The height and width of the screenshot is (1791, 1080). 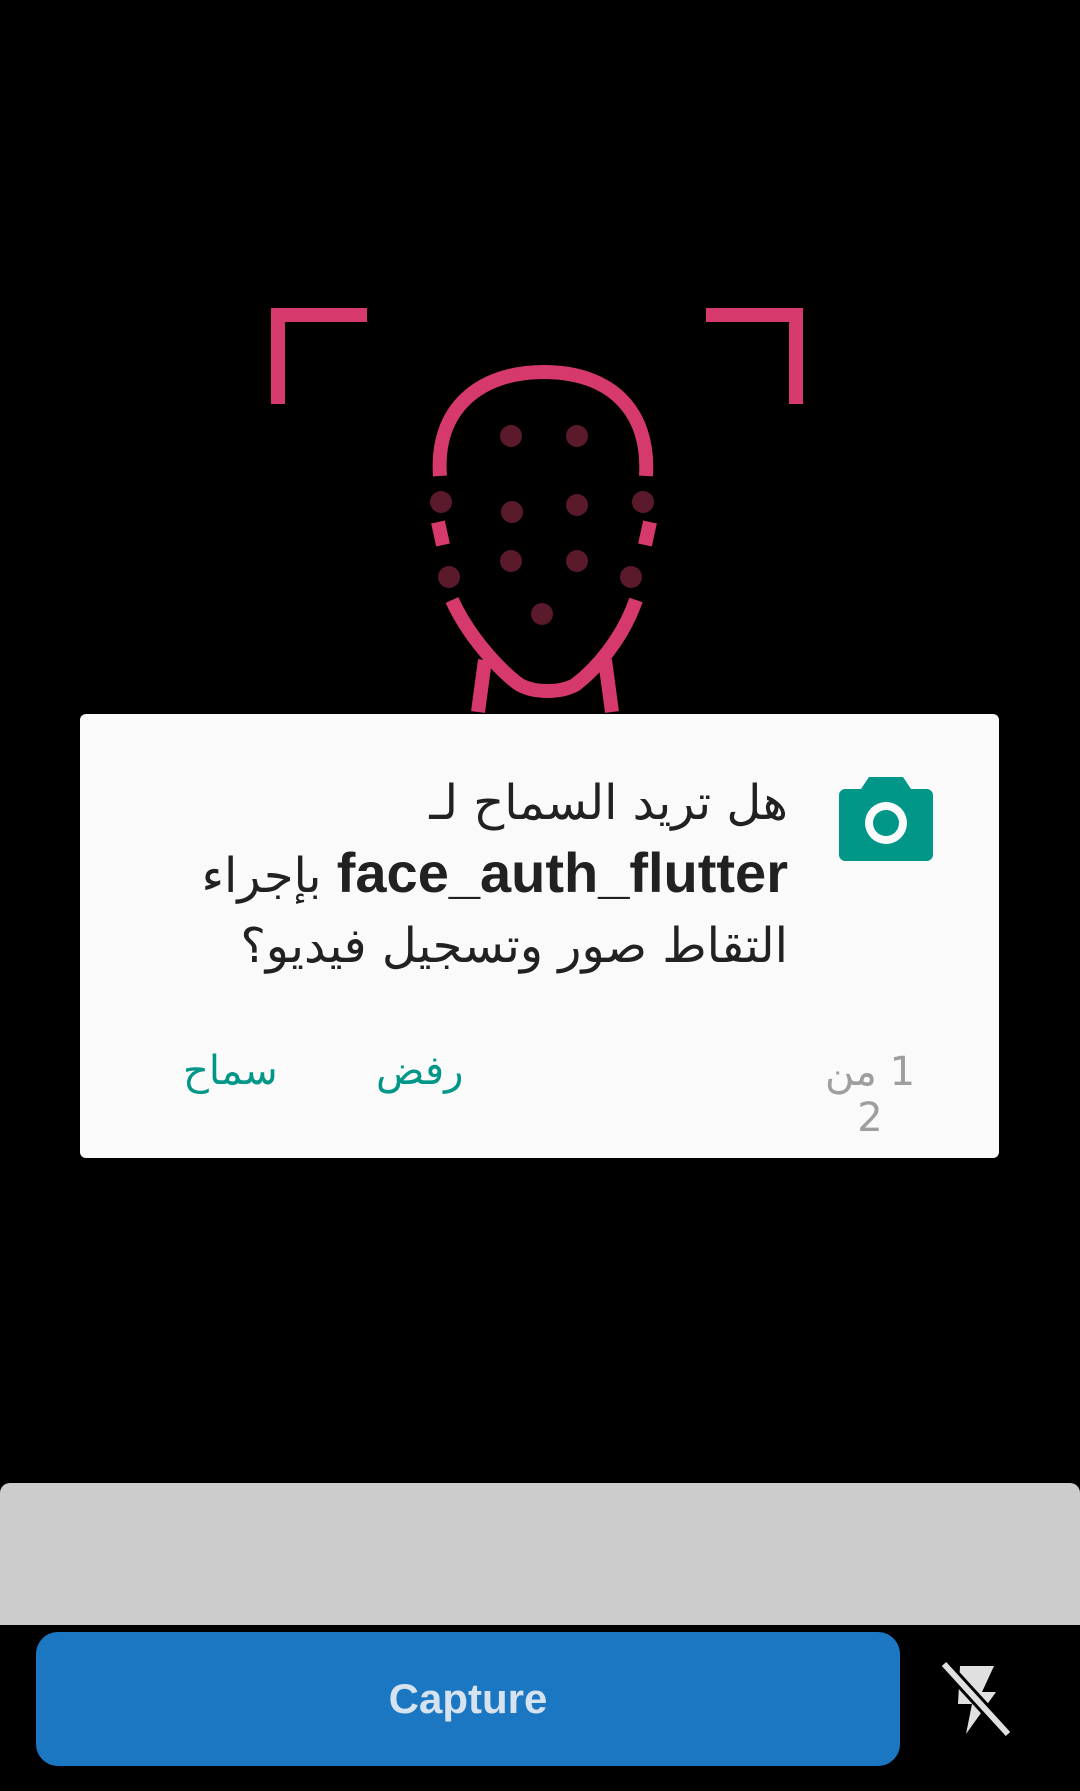 I want to click on allow-button: سماح, so click(x=230, y=1071).